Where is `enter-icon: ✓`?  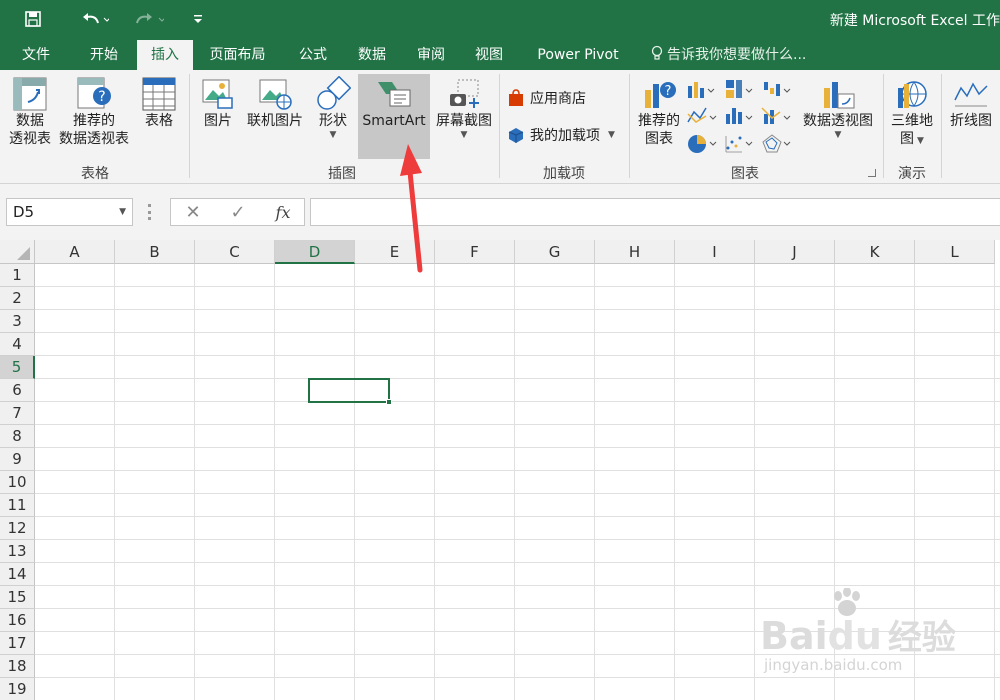 enter-icon: ✓ is located at coordinates (238, 212).